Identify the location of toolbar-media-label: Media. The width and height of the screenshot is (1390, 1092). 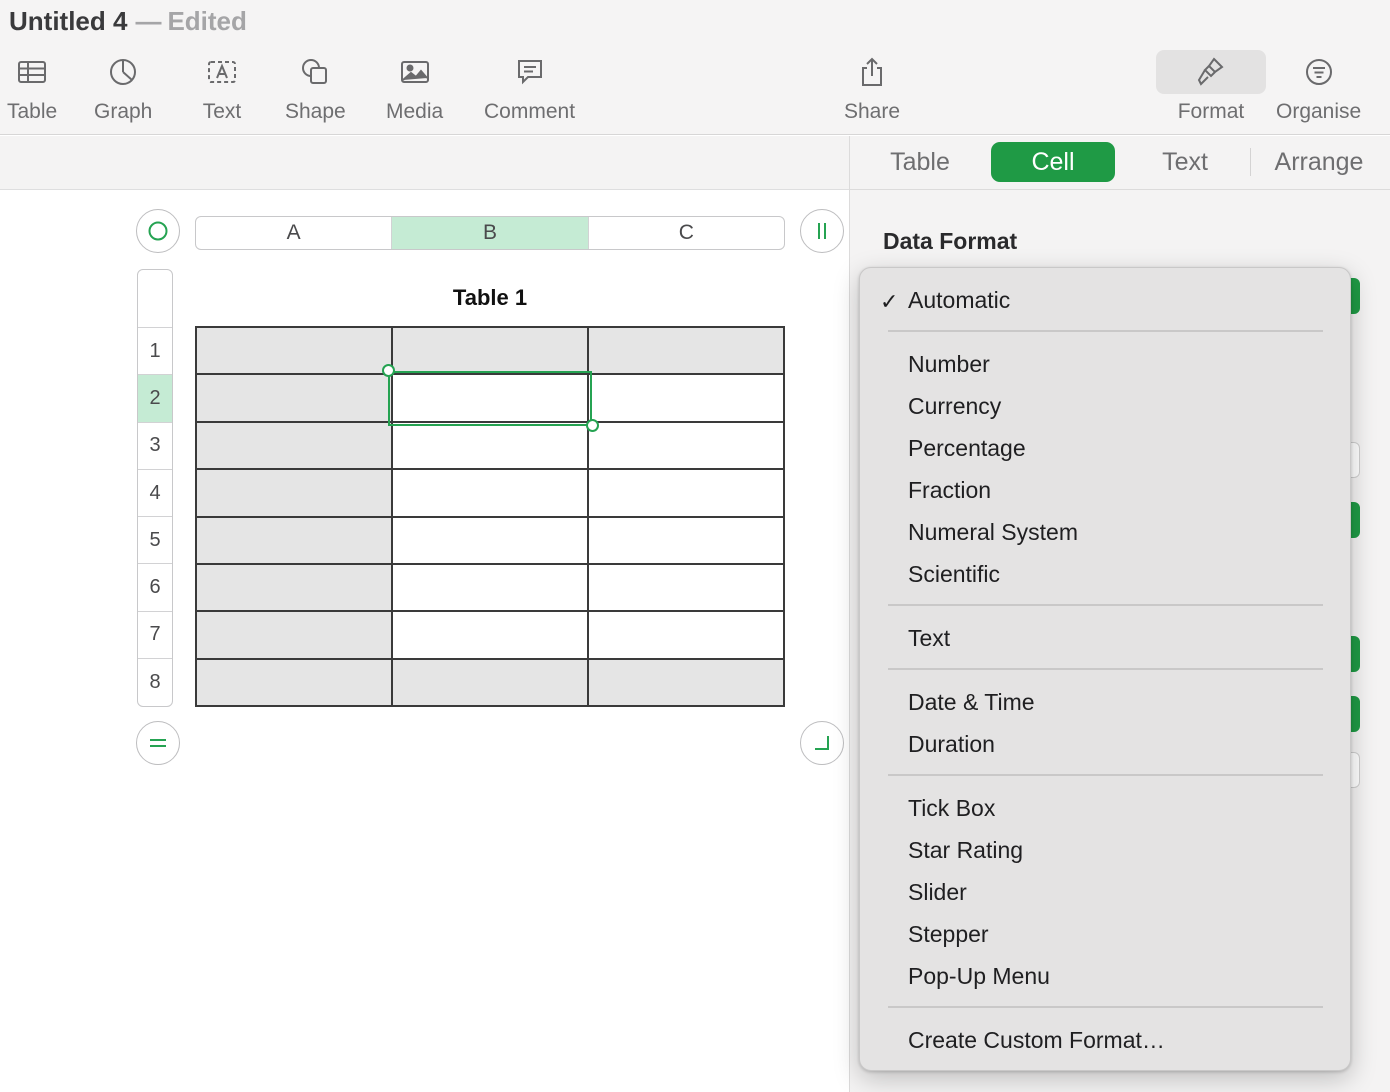
(415, 111).